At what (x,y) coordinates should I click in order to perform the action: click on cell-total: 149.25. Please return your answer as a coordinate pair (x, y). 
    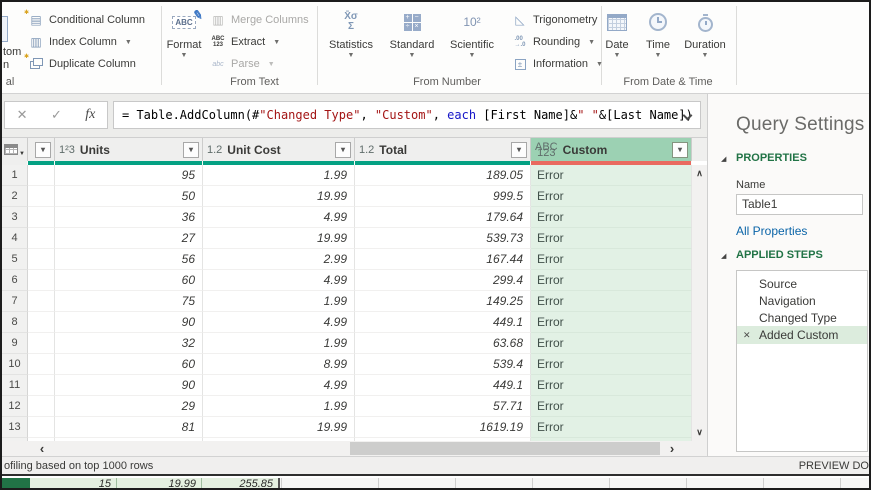
    Looking at the image, I should click on (443, 301).